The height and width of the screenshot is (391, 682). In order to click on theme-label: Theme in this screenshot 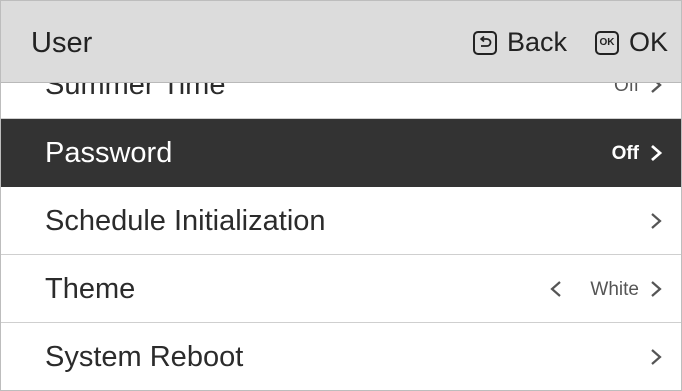, I will do `click(90, 289)`.